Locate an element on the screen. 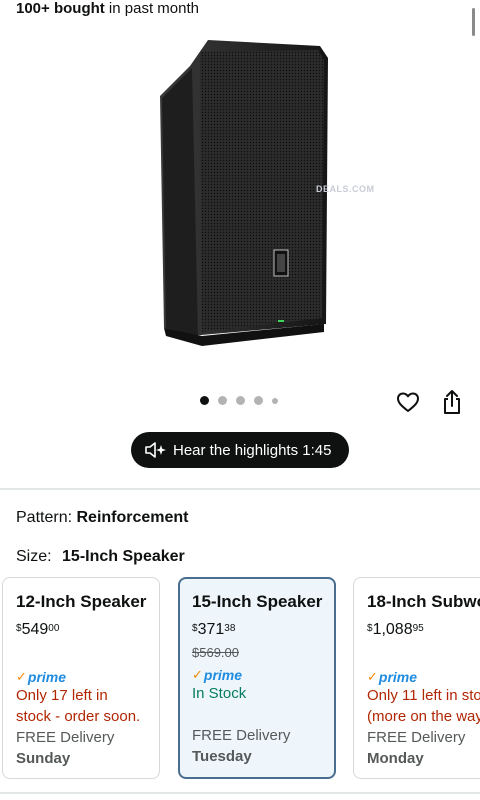 The width and height of the screenshot is (480, 800). pattern-label: Pattern: is located at coordinates (44, 517).